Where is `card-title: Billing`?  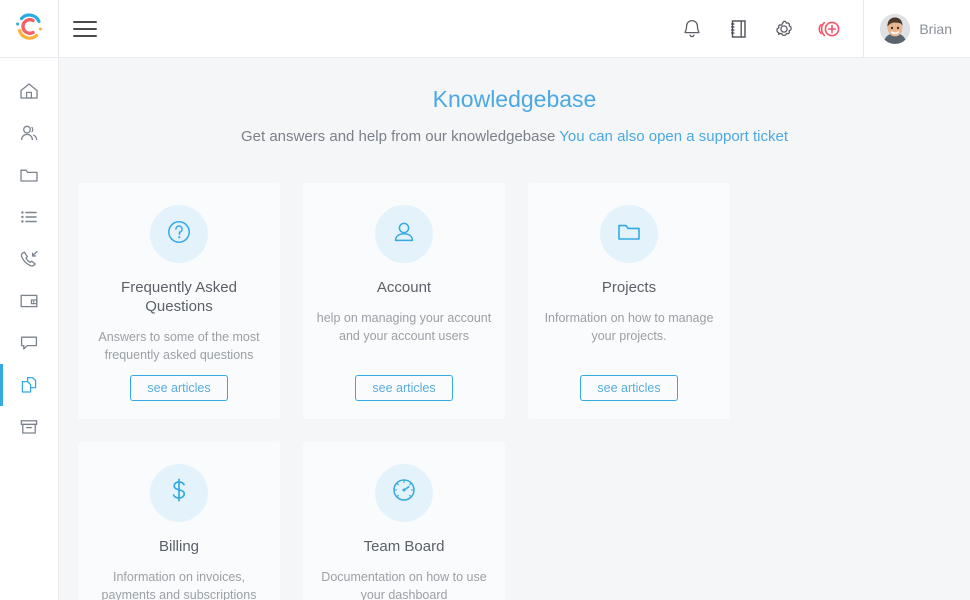 card-title: Billing is located at coordinates (179, 546).